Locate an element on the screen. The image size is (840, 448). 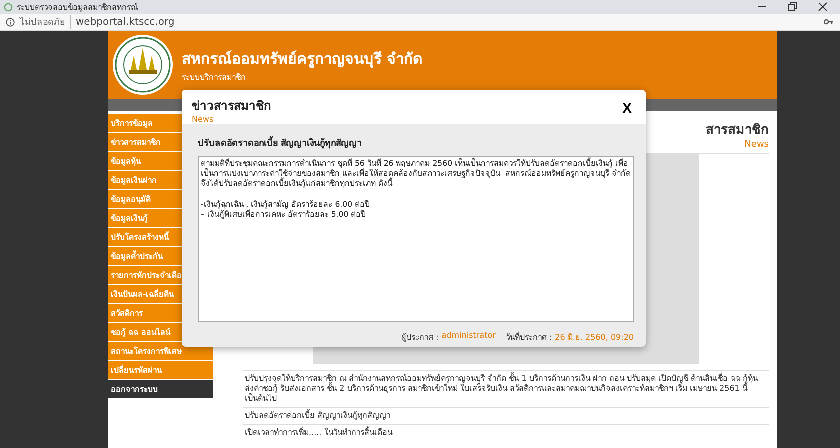
news-link: ปรับปรุงจุดให้บริการสมาชิก ณ สำนักงานสหกรณ์ออมทรัพย์ครูกาญจนบุรี จำกัด ชั้น 1 บริการด้านการเงิน ฝาก ถอน ปรับสมุด เปิดบัญชี ด้านสินเชื่อ ฉฉ กู้หุ้น ส่งค่าชอกู้ รับส่งเอกสาร ชั้น 2 บริการด้านธุรการ สมาชิกเข้าใหม่ ใบเสร็จรับเงิน สวัสดิการและสมาคมฌาปนกิจสงเคราะห์สมาชิกฯ เริ่ม เมษายน 2561 นี้เป็นต้นไป is located at coordinates (506, 388).